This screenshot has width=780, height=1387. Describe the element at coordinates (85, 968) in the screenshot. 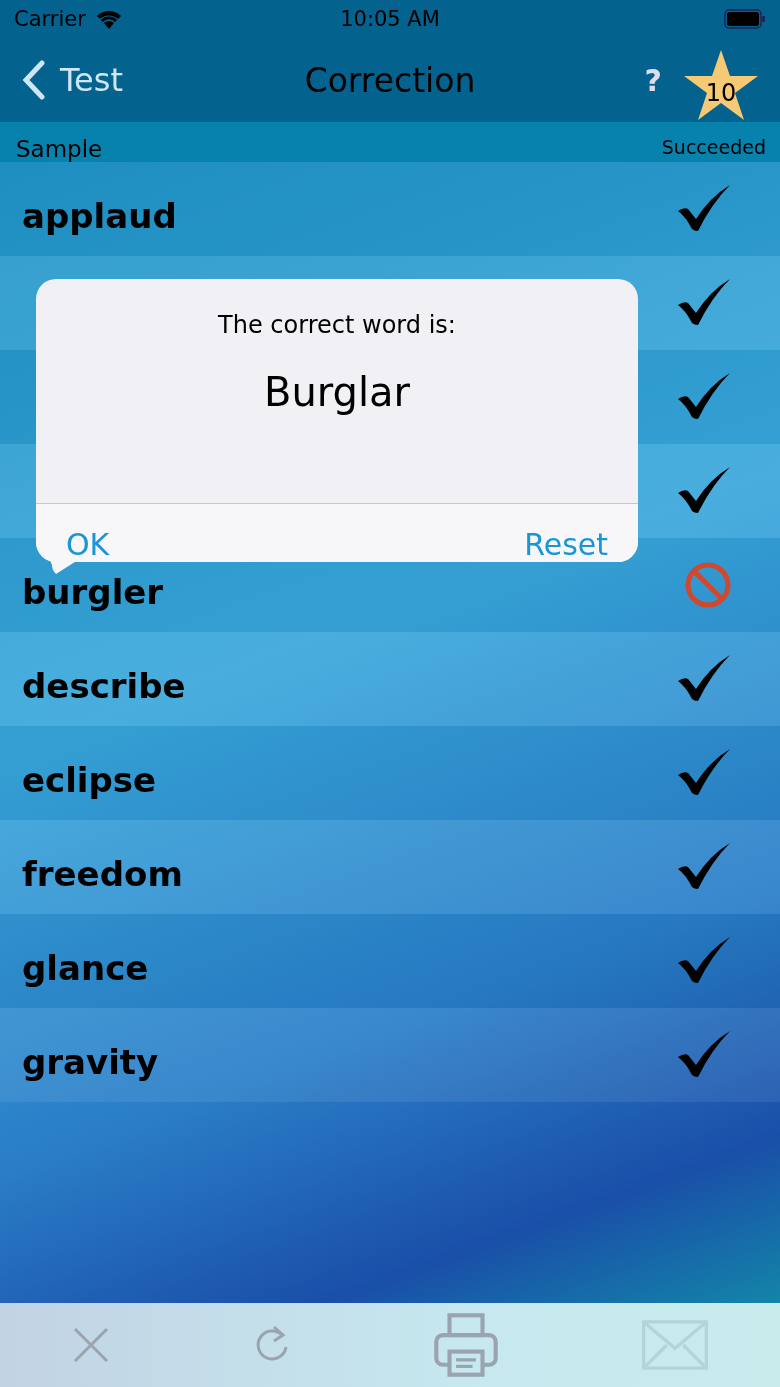

I see `sample-word: glance` at that location.